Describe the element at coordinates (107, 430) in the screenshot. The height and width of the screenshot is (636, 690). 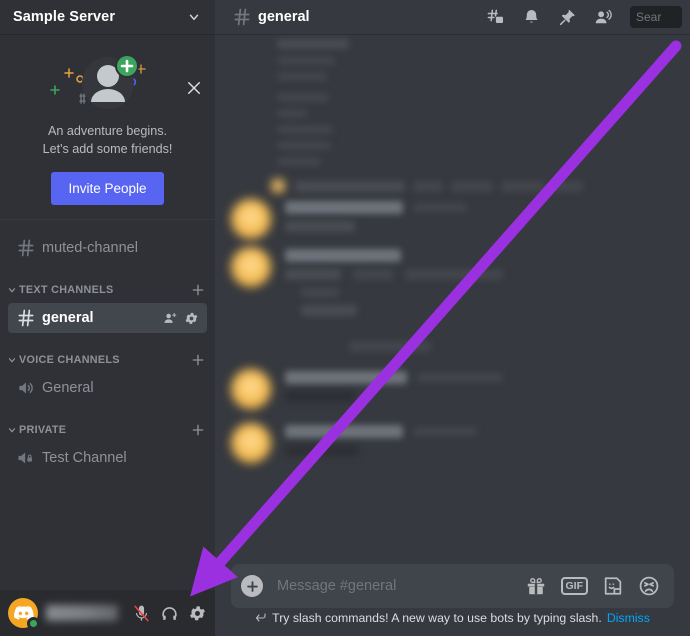
I see `category-private: PRIVATE` at that location.